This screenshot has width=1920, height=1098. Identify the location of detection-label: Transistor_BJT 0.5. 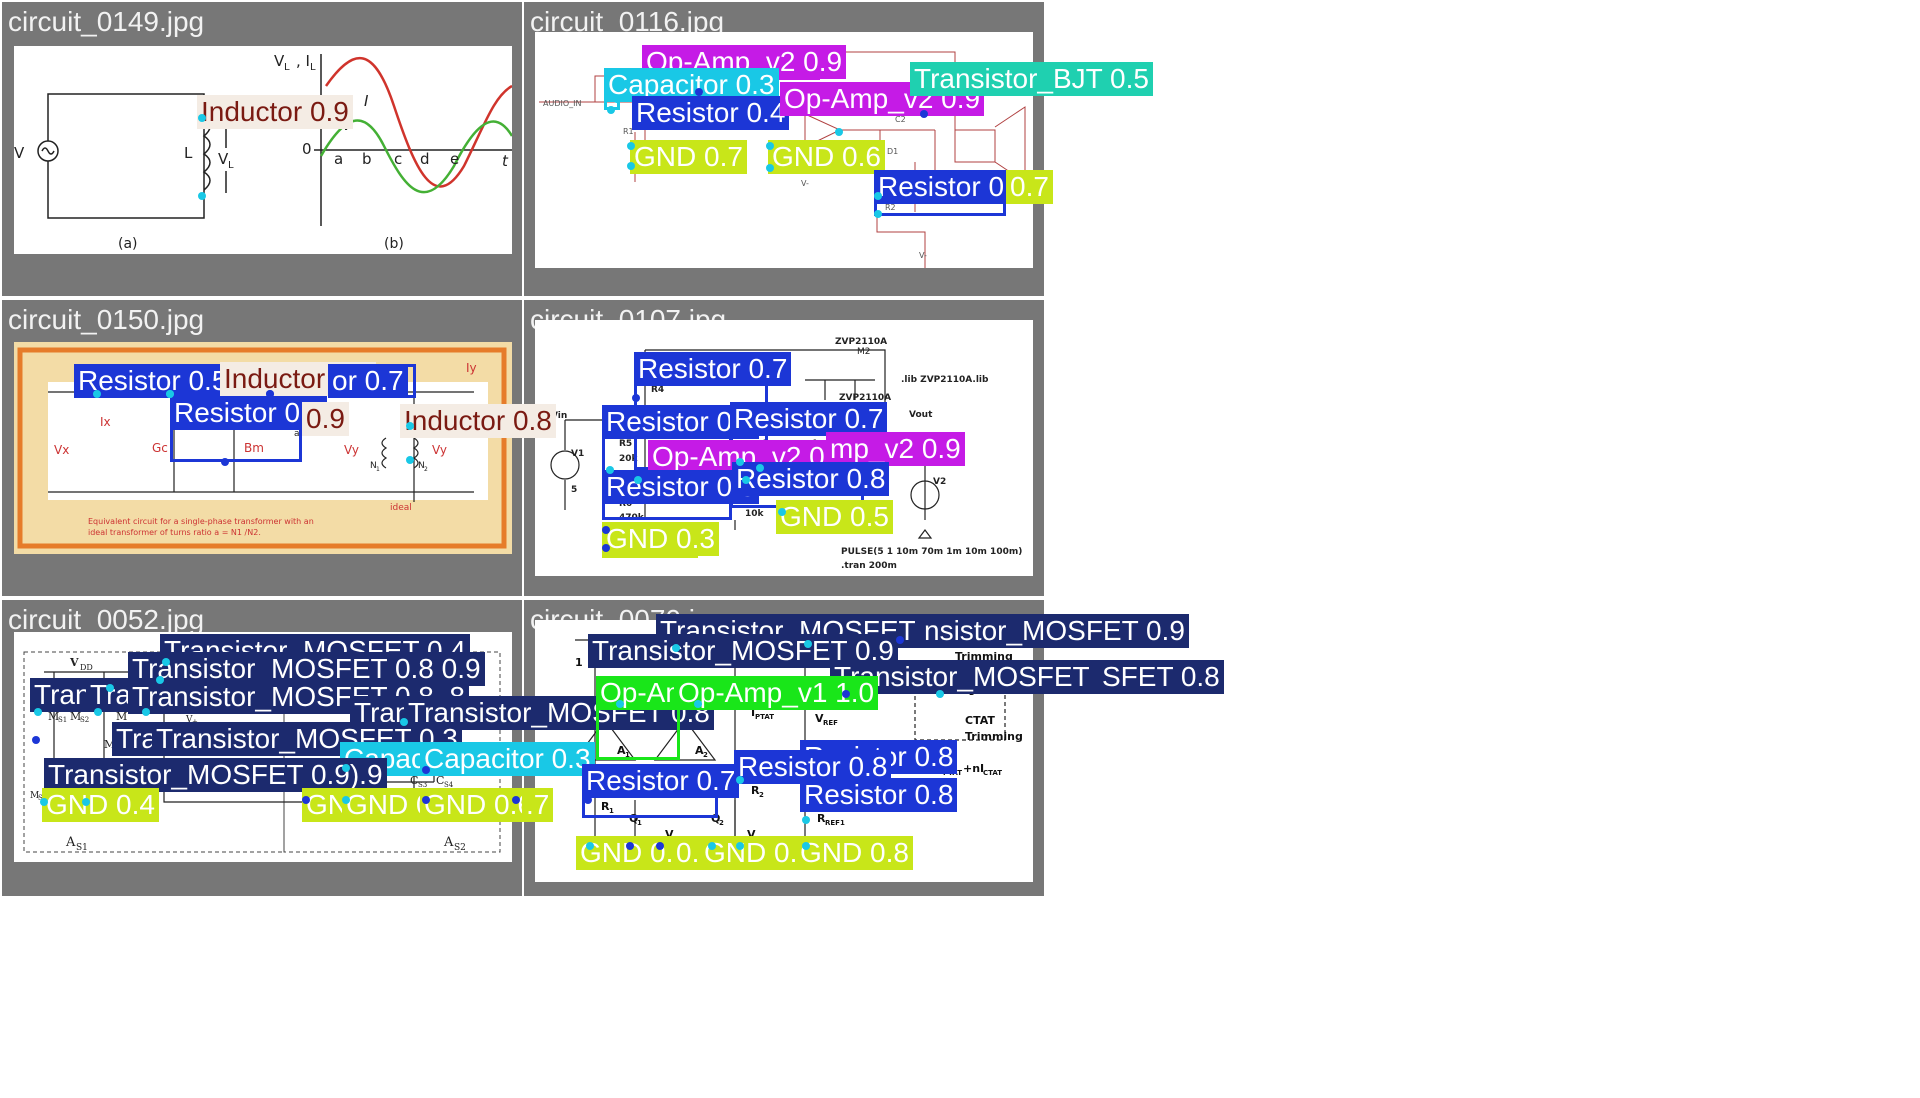
(1031, 79).